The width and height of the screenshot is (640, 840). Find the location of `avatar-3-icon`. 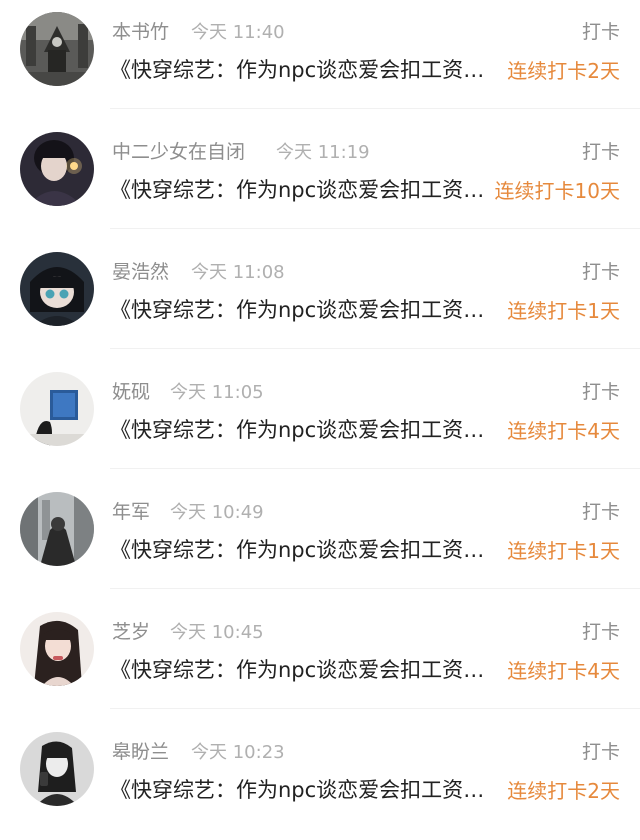

avatar-3-icon is located at coordinates (57, 289).